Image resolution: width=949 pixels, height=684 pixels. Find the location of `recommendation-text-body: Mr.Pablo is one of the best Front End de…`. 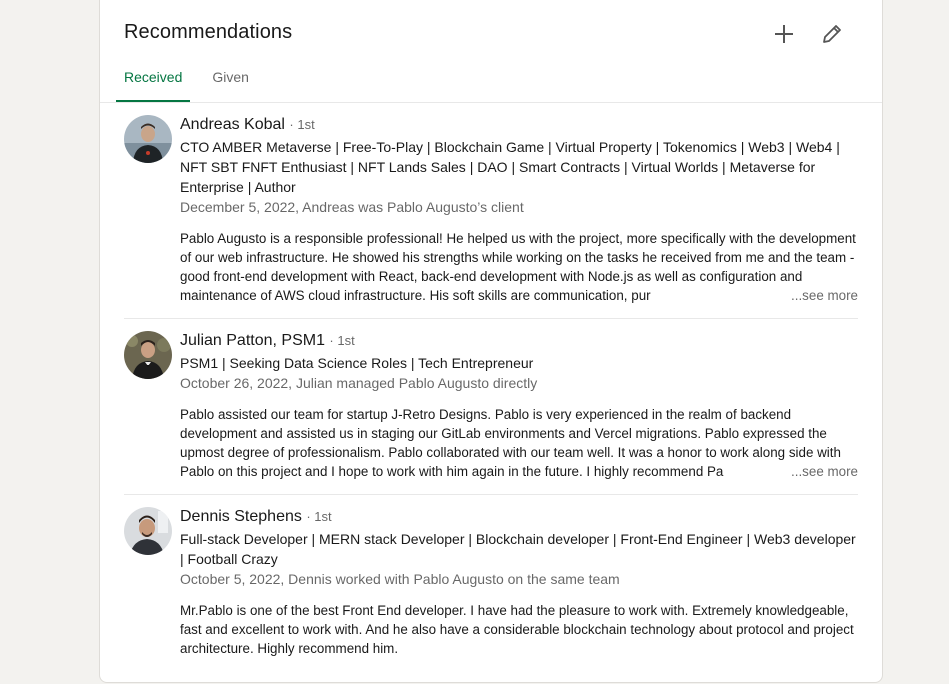

recommendation-text-body: Mr.Pablo is one of the best Front End de… is located at coordinates (517, 629).